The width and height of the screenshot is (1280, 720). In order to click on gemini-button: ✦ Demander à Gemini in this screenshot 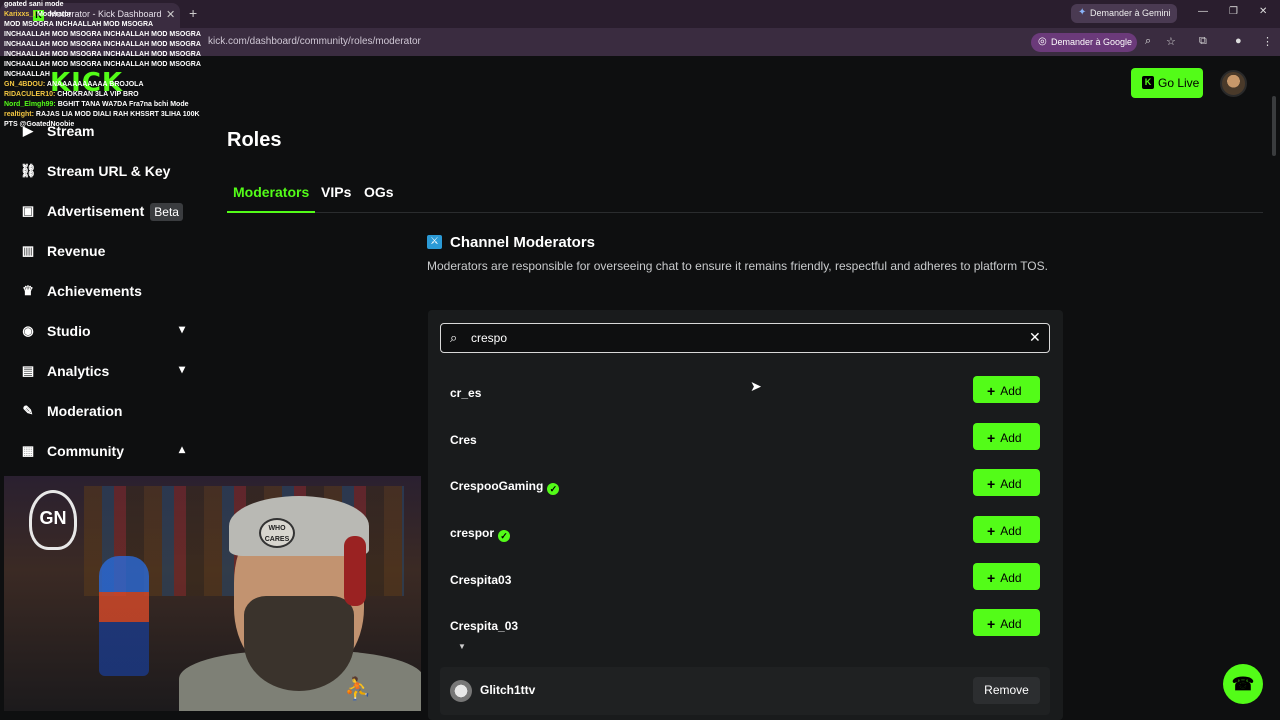, I will do `click(1124, 13)`.